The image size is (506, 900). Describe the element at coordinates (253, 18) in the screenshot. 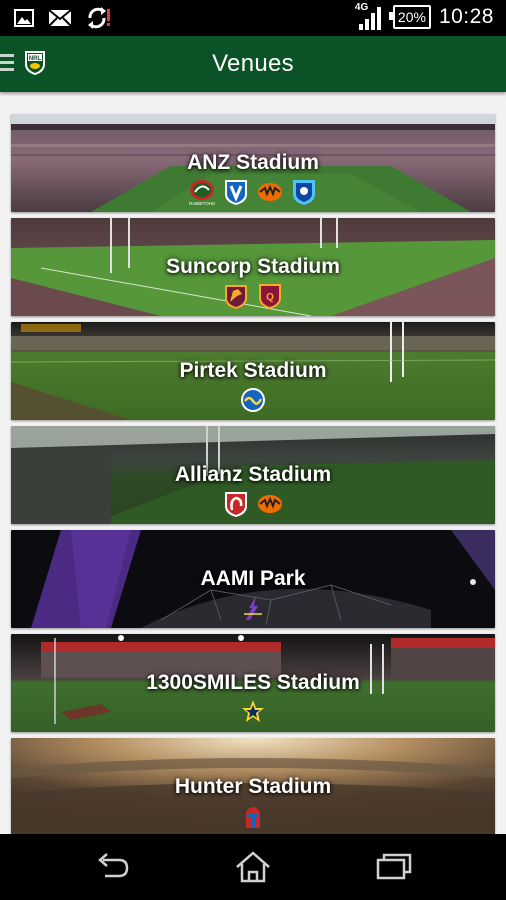

I see `status-bar: 4G 20% 10:28` at that location.